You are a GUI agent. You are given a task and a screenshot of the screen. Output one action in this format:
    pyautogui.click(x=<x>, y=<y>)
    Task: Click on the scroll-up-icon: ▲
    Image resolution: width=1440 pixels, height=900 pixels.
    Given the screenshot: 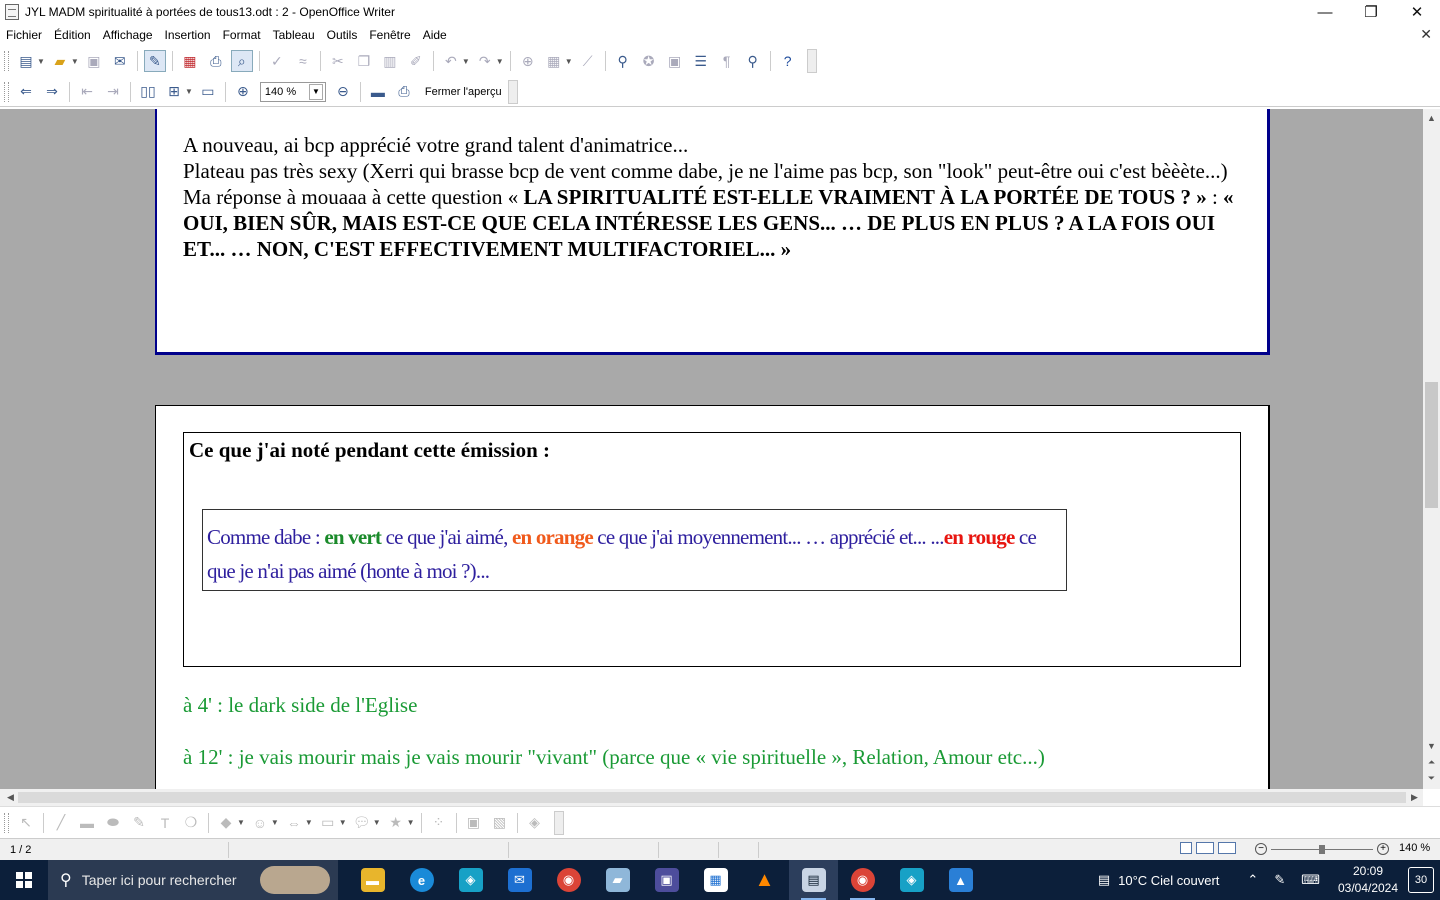 What is the action you would take?
    pyautogui.click(x=1431, y=118)
    